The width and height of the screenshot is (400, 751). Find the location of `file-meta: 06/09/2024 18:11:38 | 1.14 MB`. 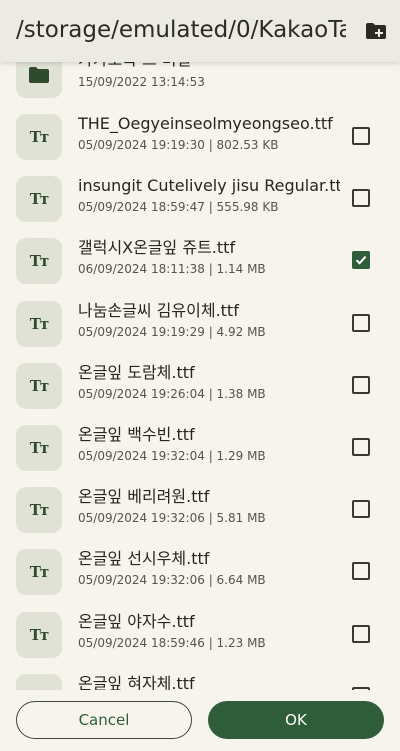

file-meta: 06/09/2024 18:11:38 | 1.14 MB is located at coordinates (172, 269).